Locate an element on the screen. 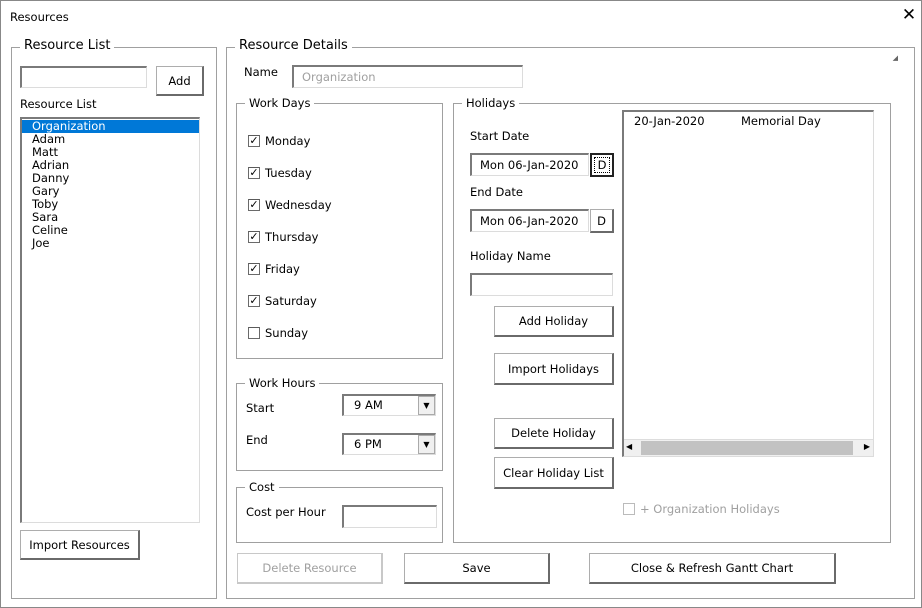  resize-grip-icon: ◢ is located at coordinates (895, 58).